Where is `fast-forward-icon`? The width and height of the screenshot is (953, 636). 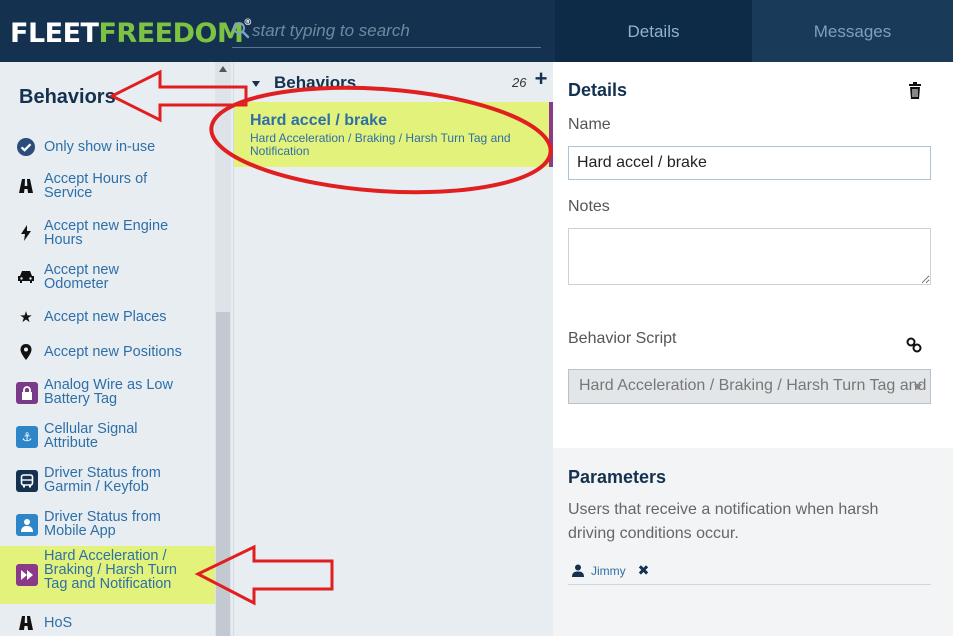
fast-forward-icon is located at coordinates (27, 575).